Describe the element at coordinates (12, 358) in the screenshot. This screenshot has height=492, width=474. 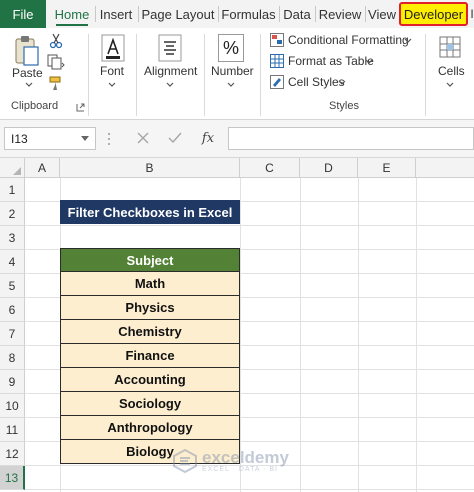
I see `row-header-8: 8` at that location.